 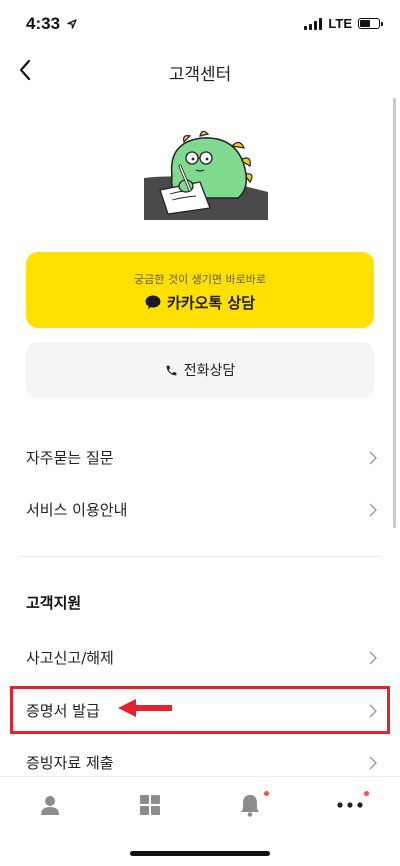 What do you see at coordinates (313, 23) in the screenshot?
I see `signal-icon` at bounding box center [313, 23].